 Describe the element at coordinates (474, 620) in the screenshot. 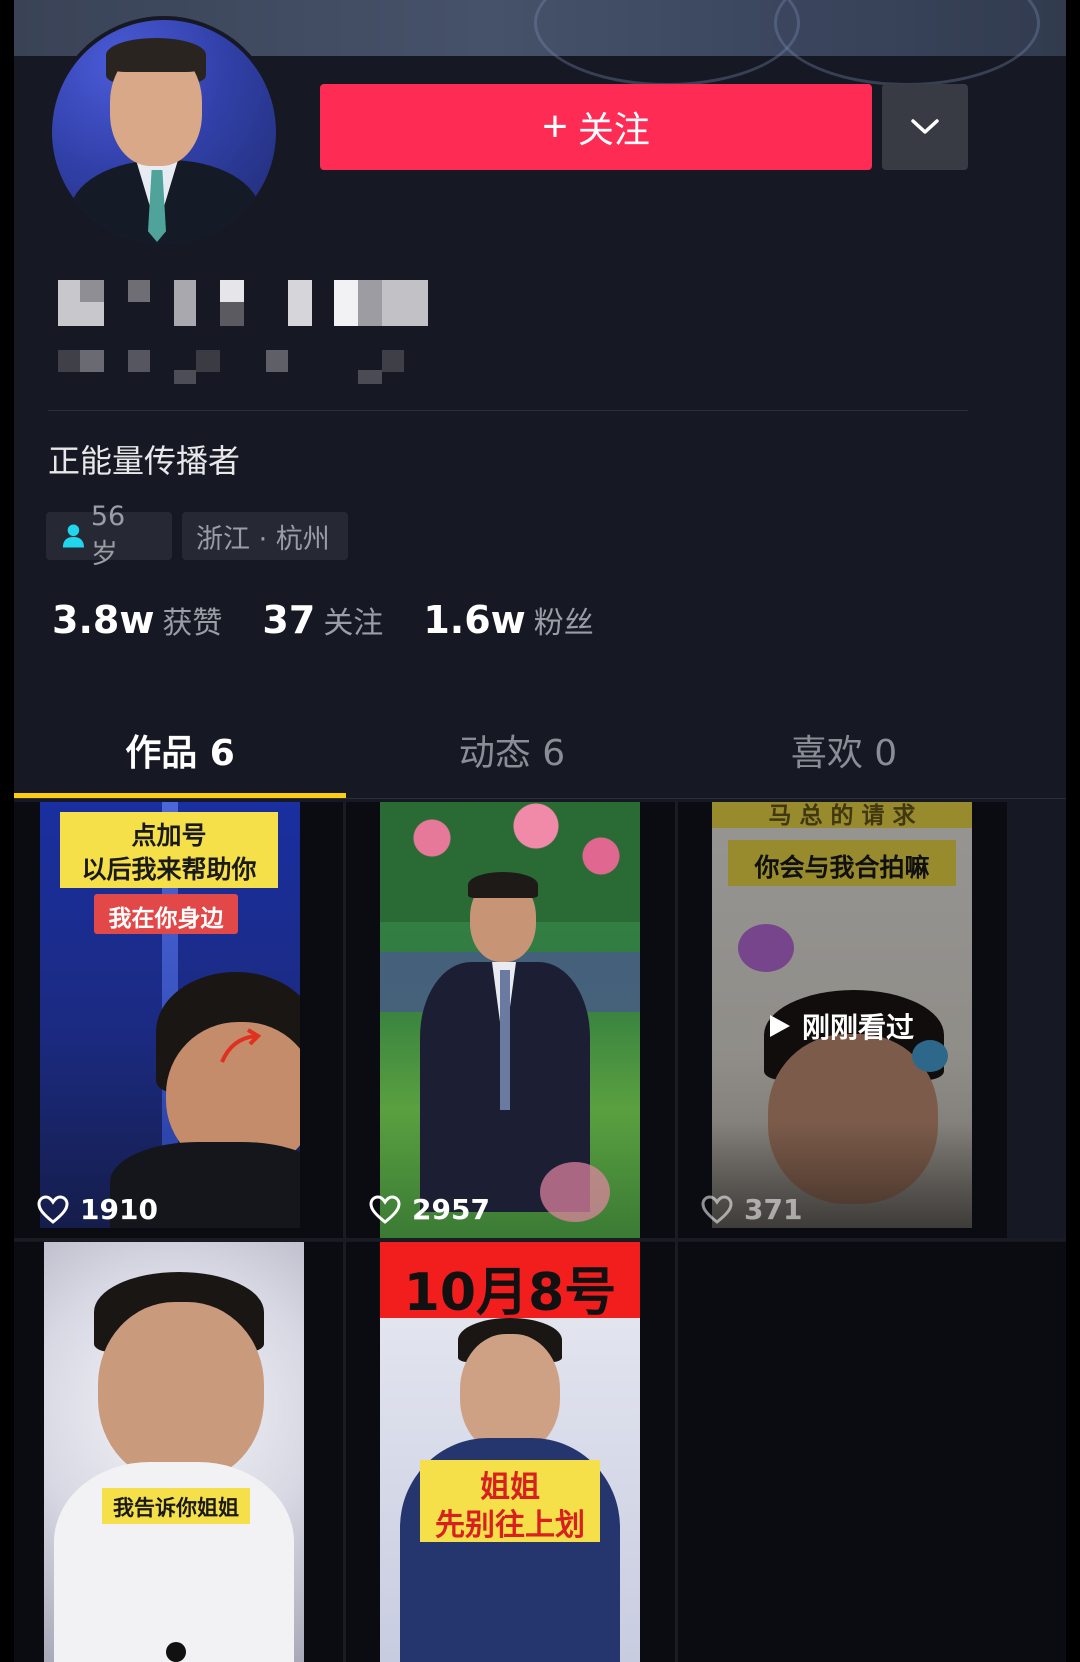

I see `followers-count: 1.6w` at that location.